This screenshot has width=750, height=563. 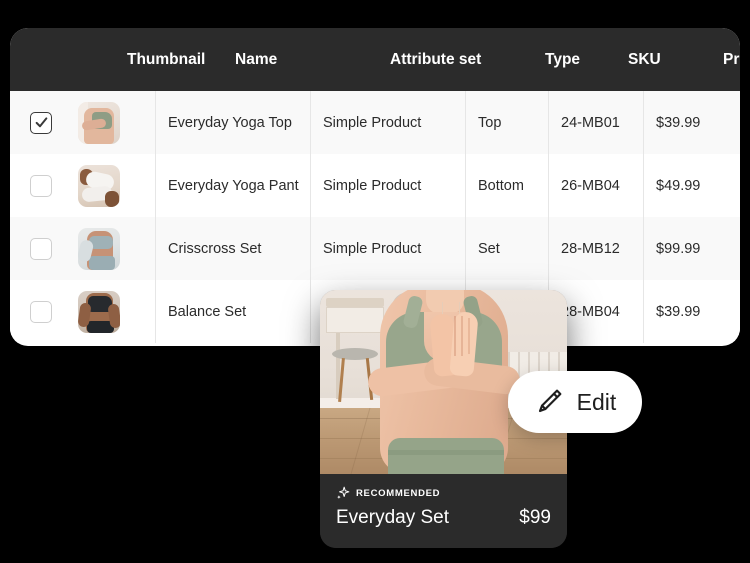 What do you see at coordinates (506, 122) in the screenshot?
I see `cell-type: Top` at bounding box center [506, 122].